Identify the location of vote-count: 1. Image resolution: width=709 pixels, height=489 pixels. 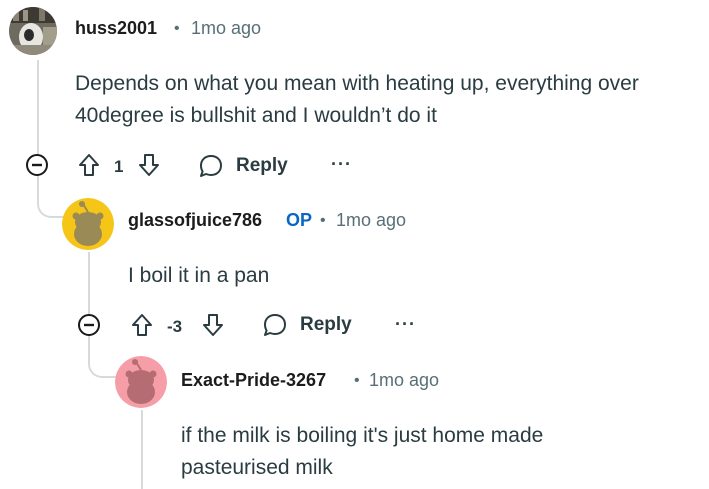
(119, 166).